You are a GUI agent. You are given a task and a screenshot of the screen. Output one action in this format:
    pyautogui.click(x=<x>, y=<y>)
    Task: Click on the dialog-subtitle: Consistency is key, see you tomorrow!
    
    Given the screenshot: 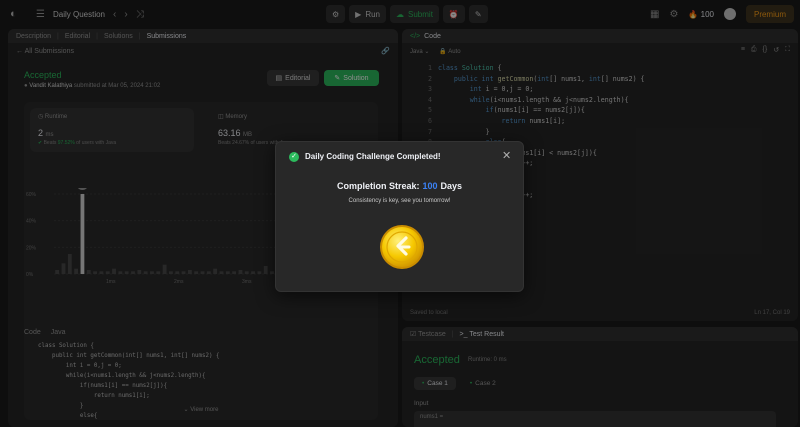 What is the action you would take?
    pyautogui.click(x=399, y=201)
    